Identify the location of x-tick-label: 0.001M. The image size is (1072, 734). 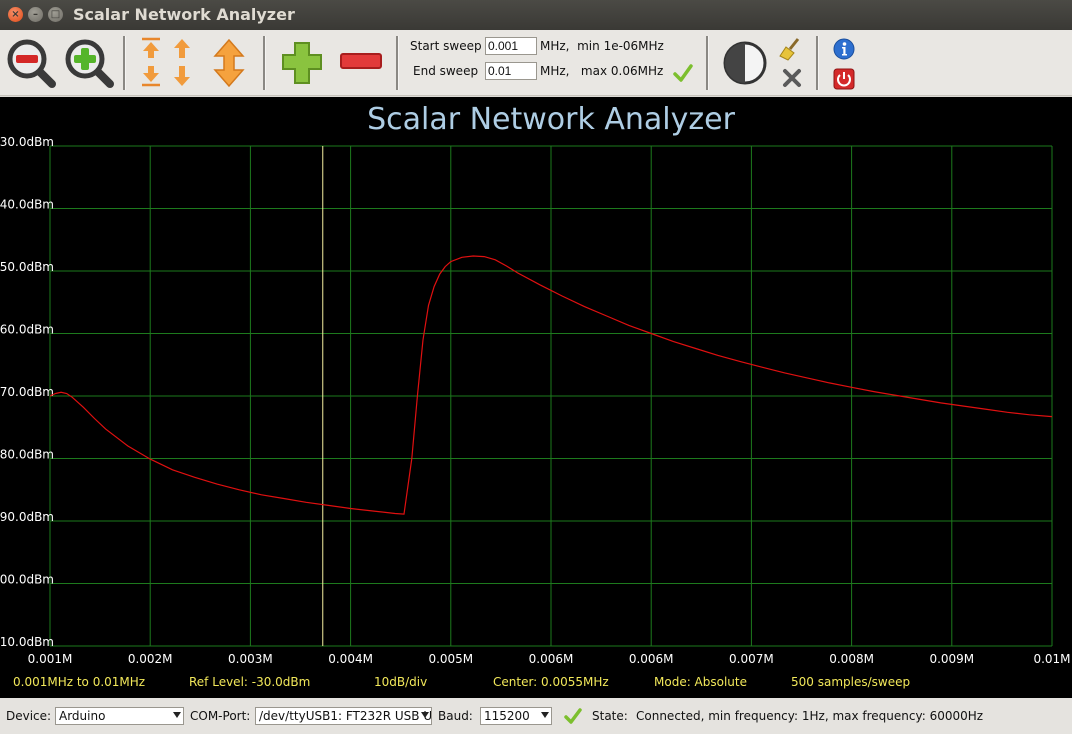
(50, 659).